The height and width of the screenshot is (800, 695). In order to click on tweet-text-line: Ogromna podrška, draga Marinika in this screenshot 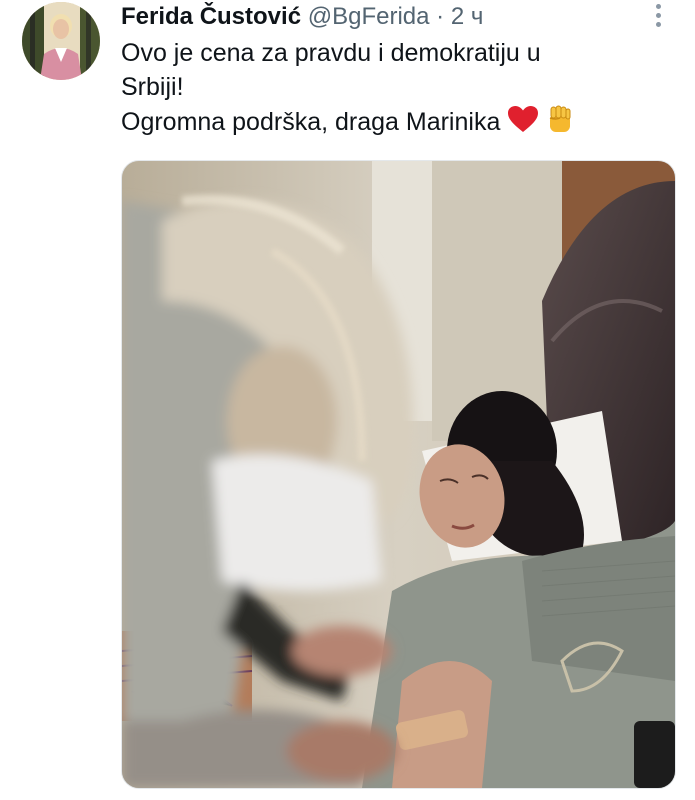, I will do `click(311, 122)`.